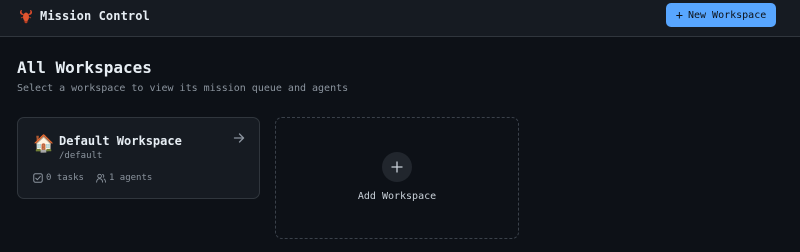 Image resolution: width=800 pixels, height=252 pixels. Describe the element at coordinates (239, 138) in the screenshot. I see `arrow-right-icon` at that location.